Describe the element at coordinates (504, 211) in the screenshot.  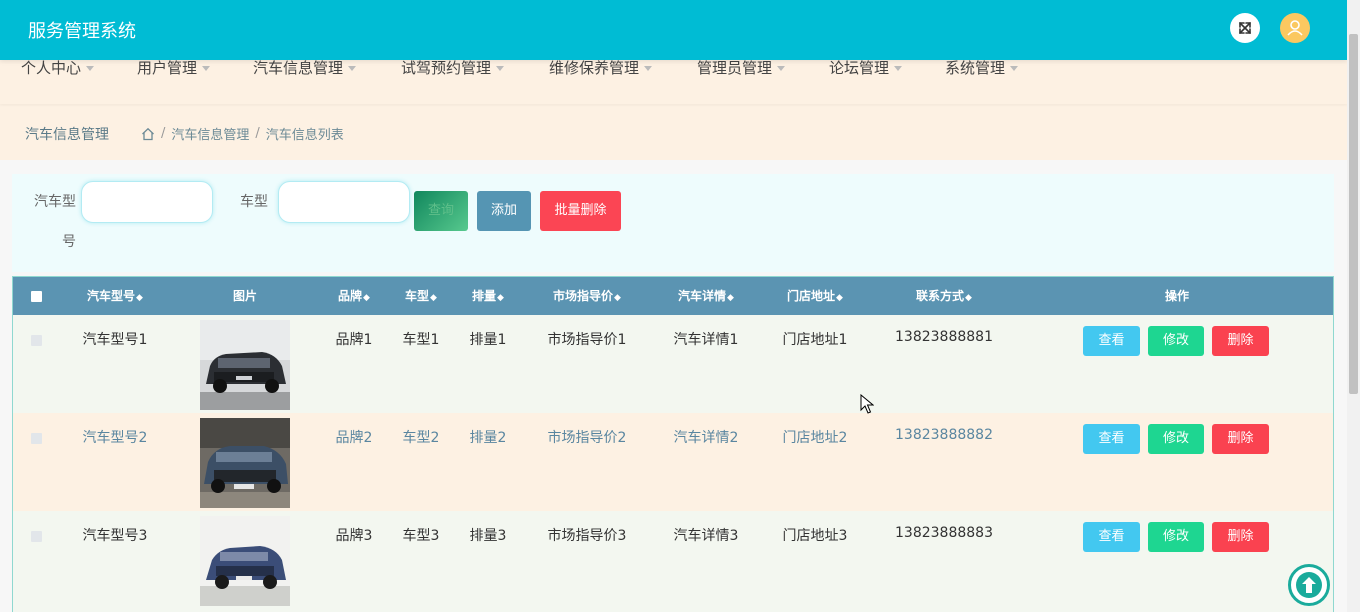
I see `add-button: 添加` at that location.